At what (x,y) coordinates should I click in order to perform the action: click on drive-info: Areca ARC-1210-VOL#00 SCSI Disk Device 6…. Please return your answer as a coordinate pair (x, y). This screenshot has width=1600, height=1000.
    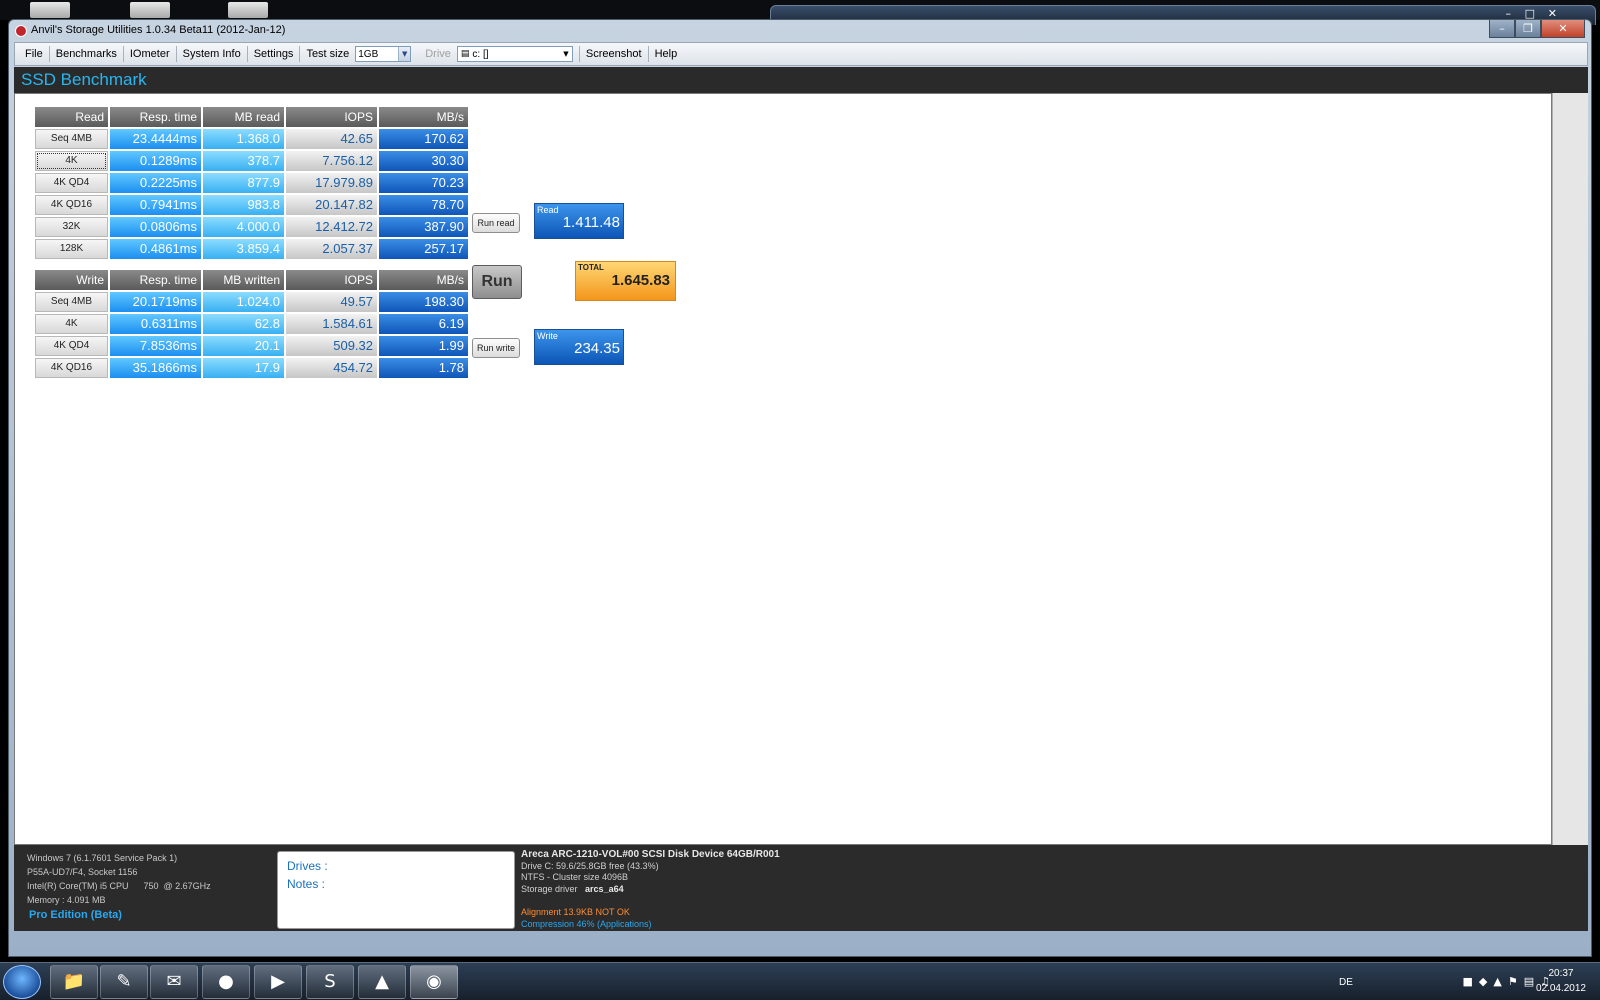
    Looking at the image, I should click on (650, 889).